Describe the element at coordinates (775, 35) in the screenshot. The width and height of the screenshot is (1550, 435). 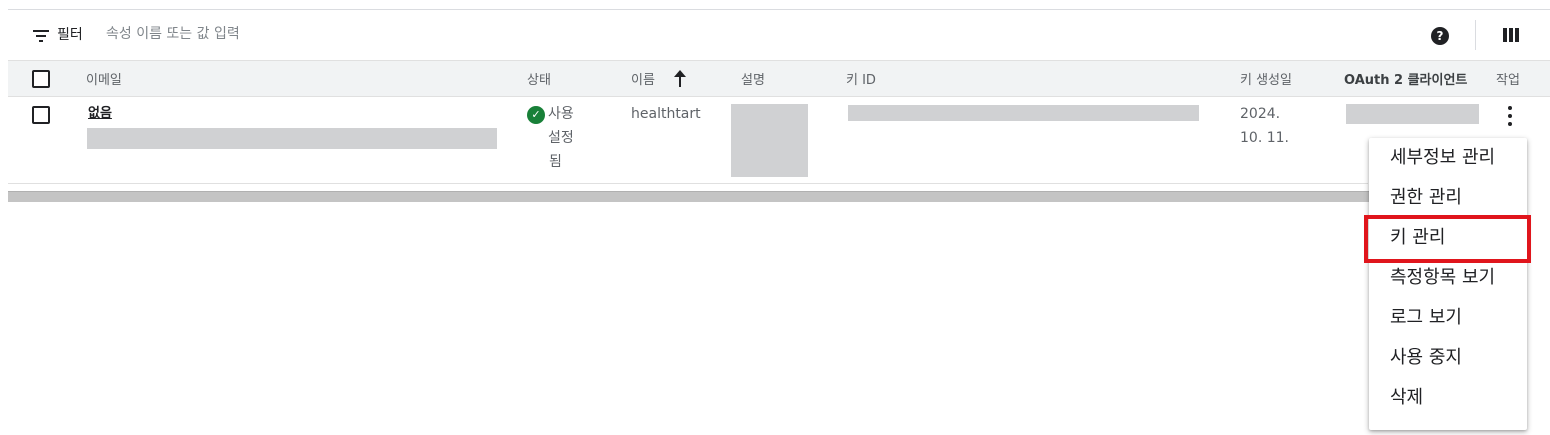
I see `filter-bar: 필터 ?` at that location.